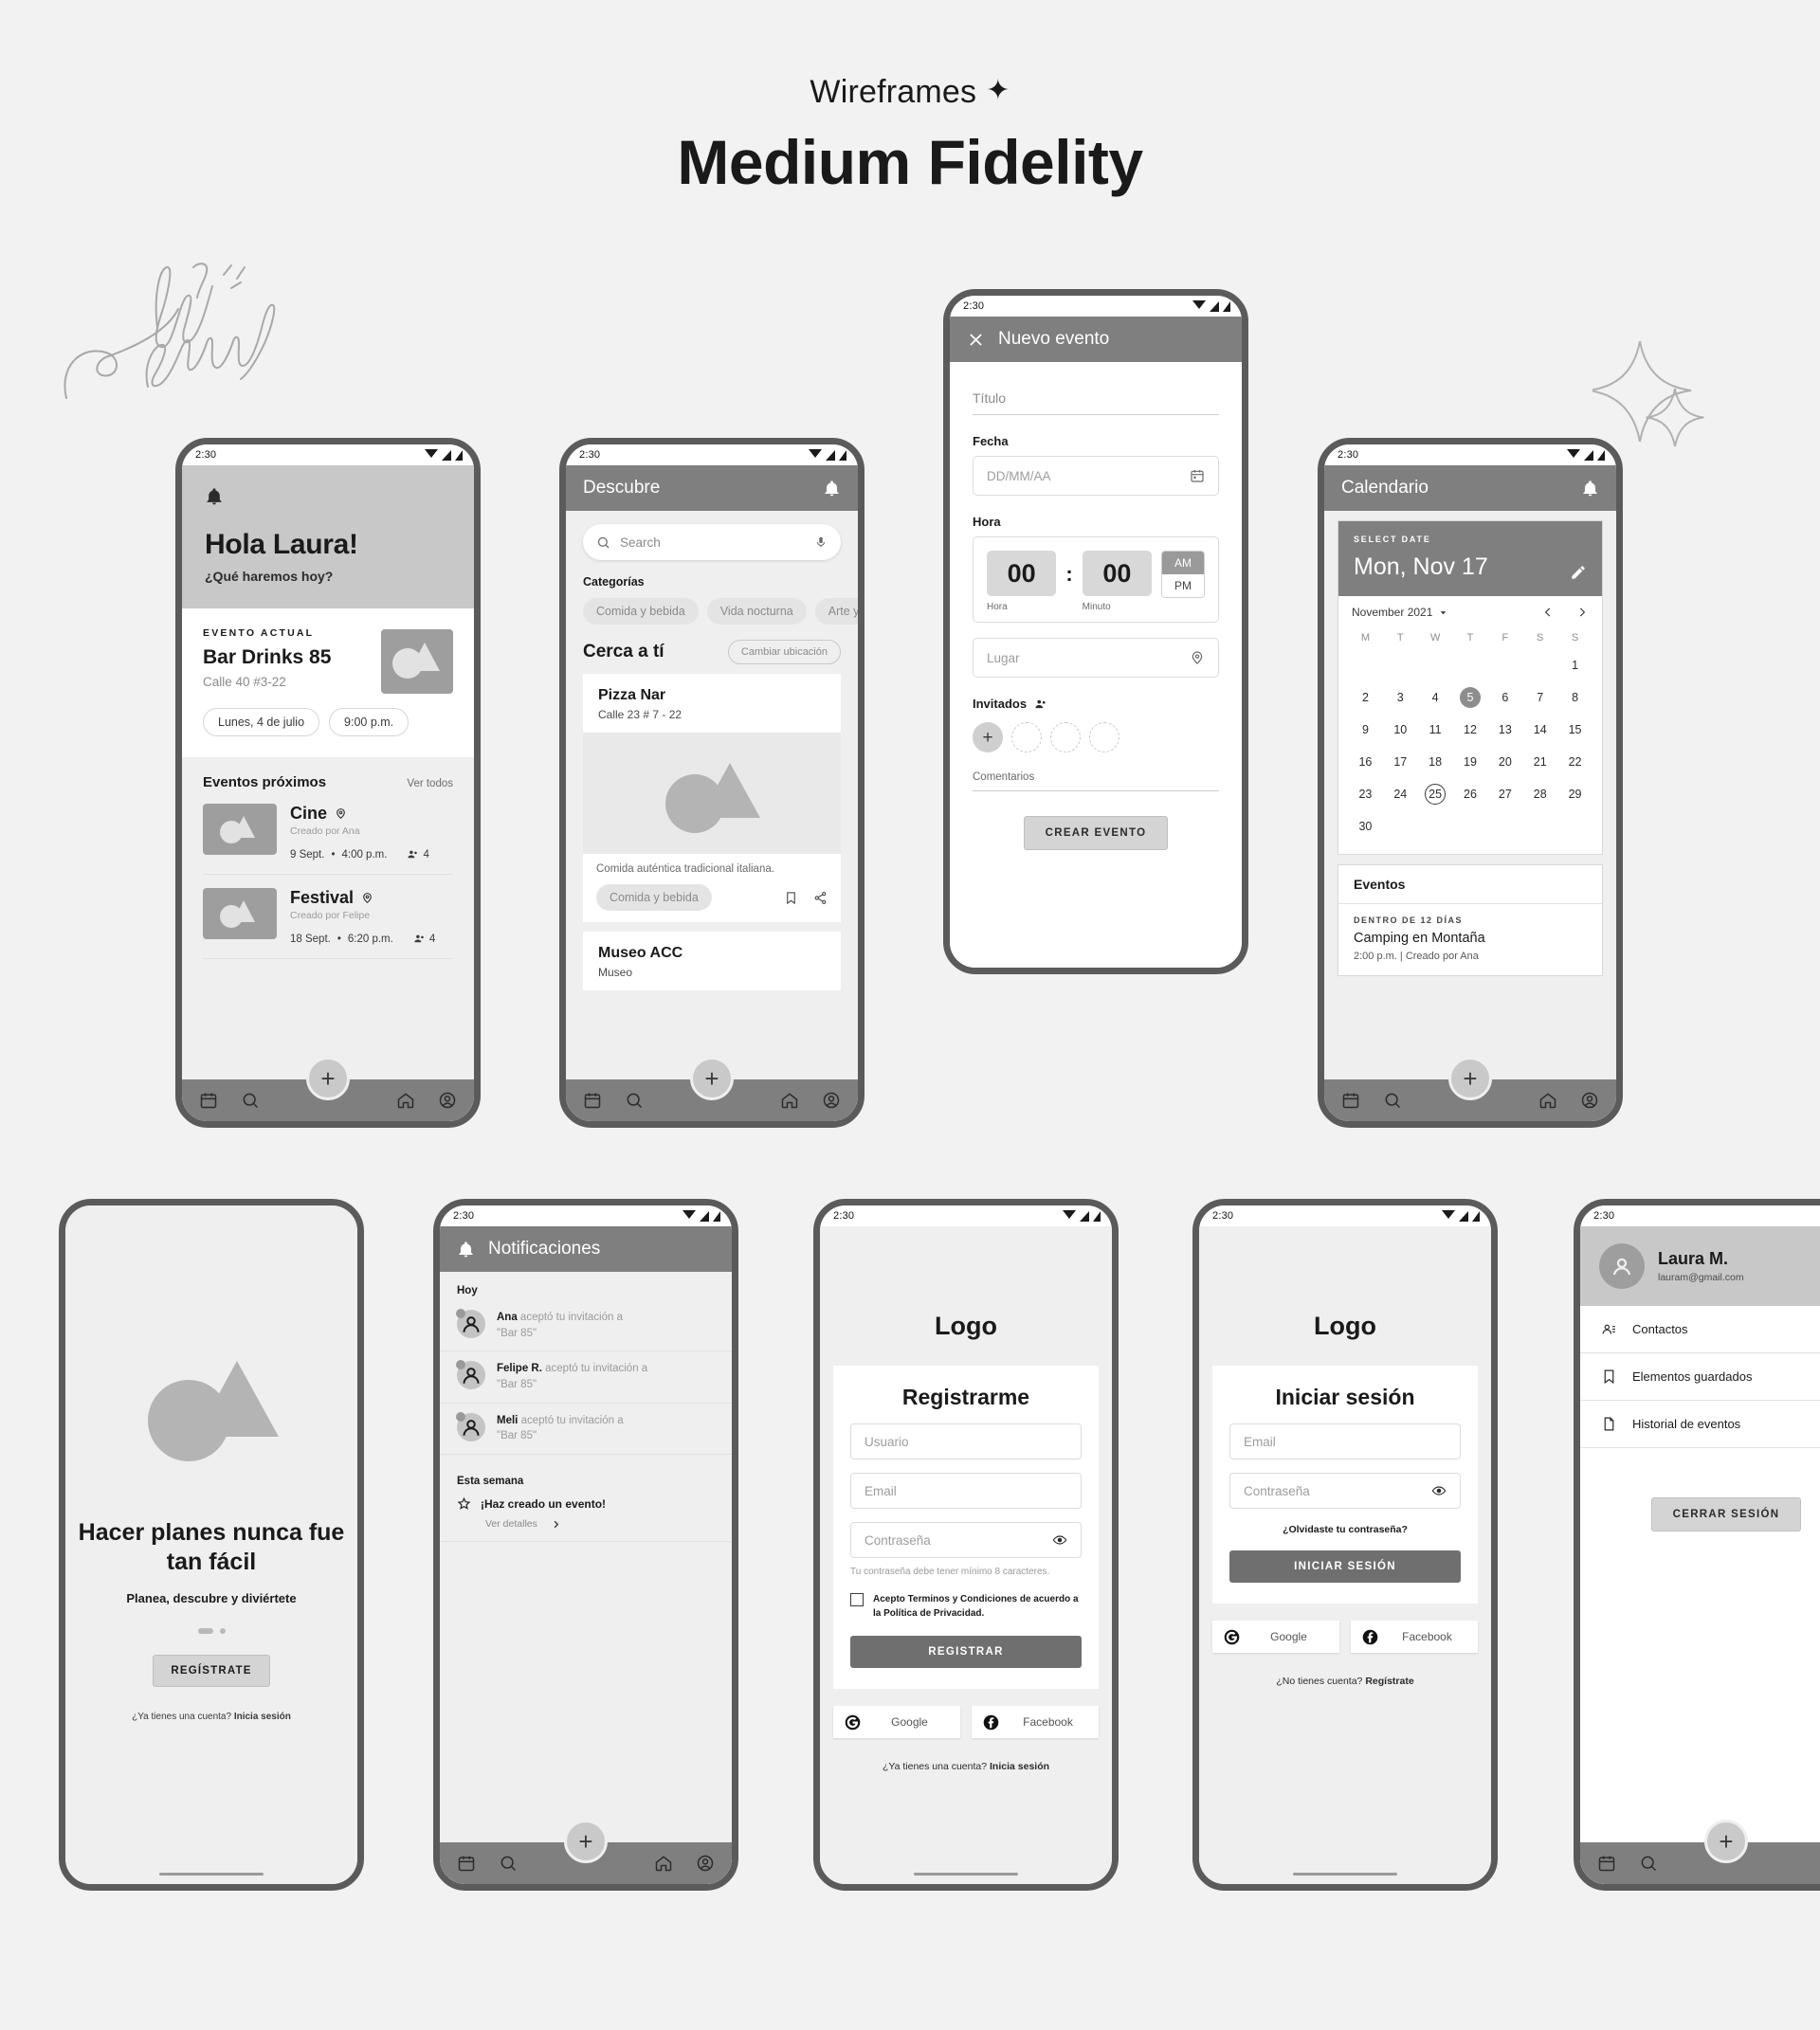 The image size is (1820, 2030). I want to click on category-chip: Vida nocturna, so click(756, 611).